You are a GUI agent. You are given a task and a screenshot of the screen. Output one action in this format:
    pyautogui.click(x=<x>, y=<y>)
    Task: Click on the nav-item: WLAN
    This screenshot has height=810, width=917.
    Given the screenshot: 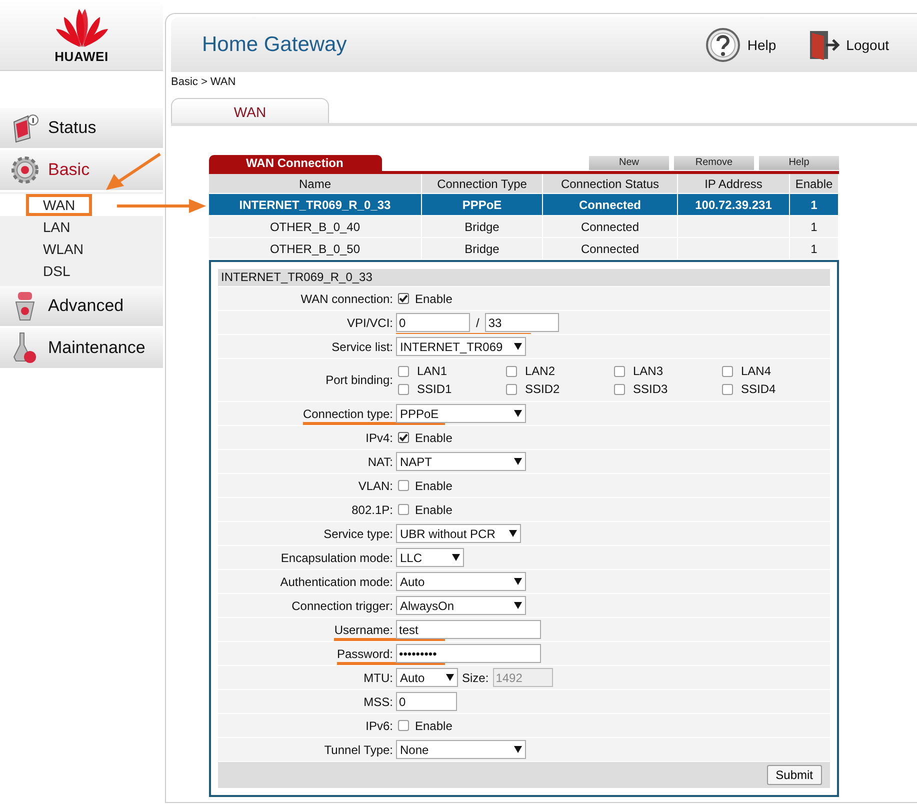 What is the action you would take?
    pyautogui.click(x=63, y=249)
    